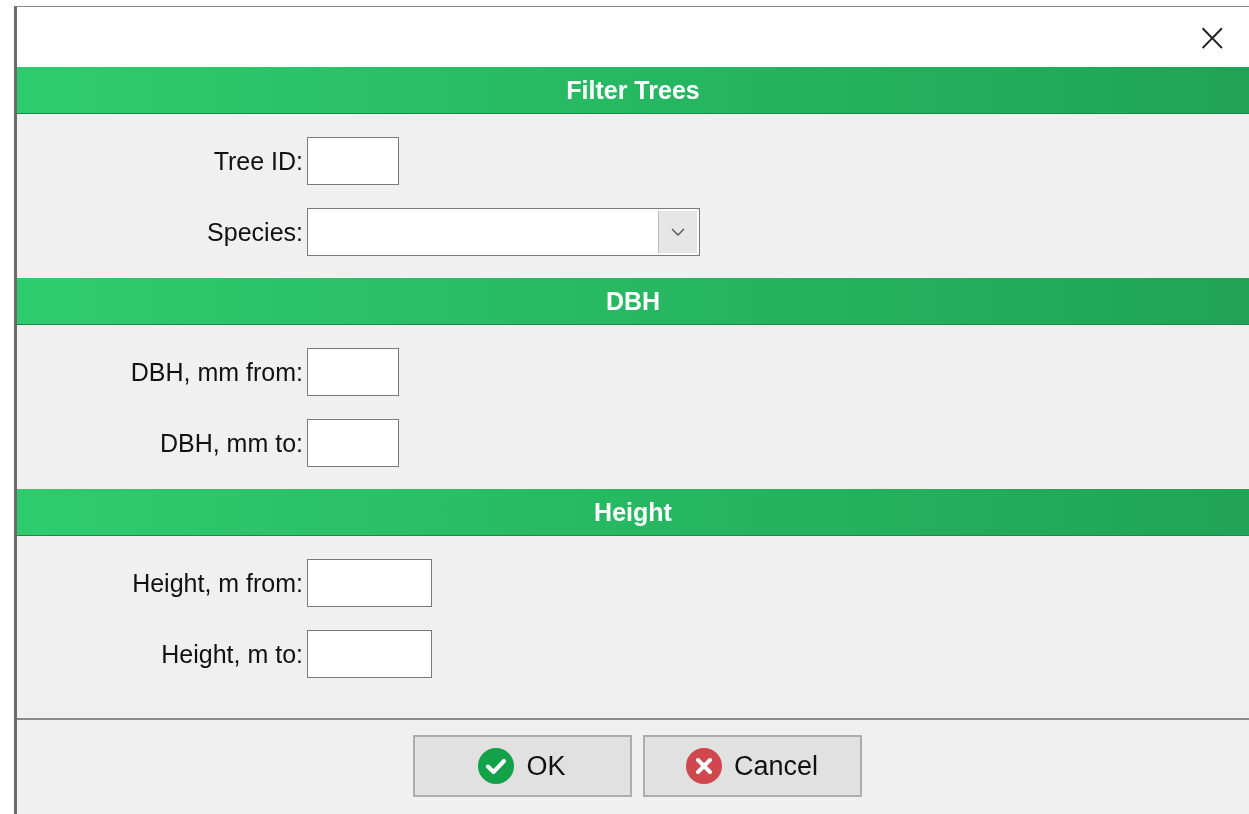  Describe the element at coordinates (496, 766) in the screenshot. I see `checkmark-icon` at that location.